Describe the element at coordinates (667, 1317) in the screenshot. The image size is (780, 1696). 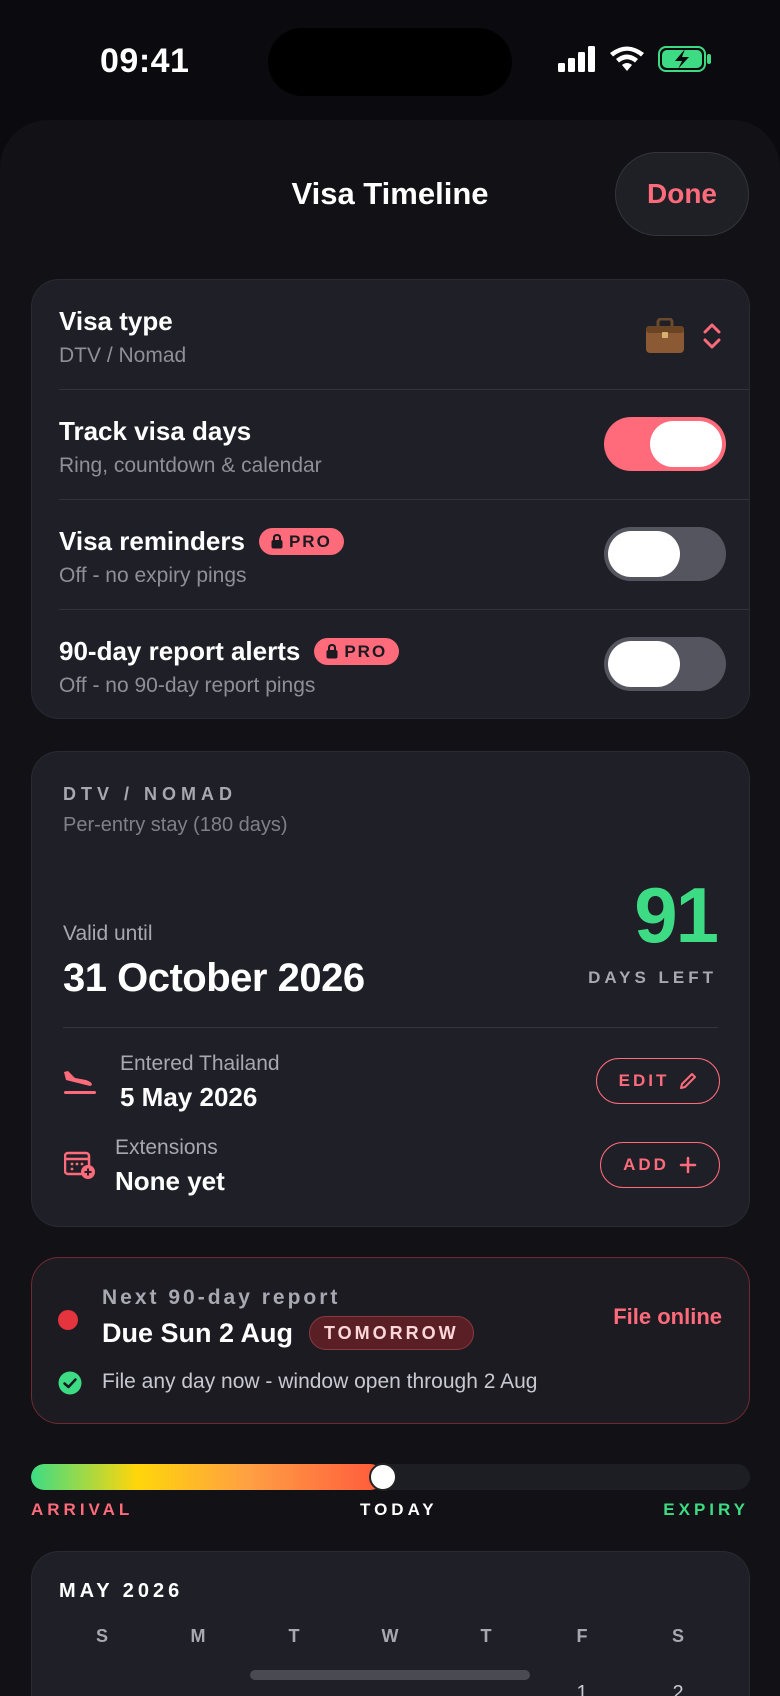
I see `file-online-link: File online` at that location.